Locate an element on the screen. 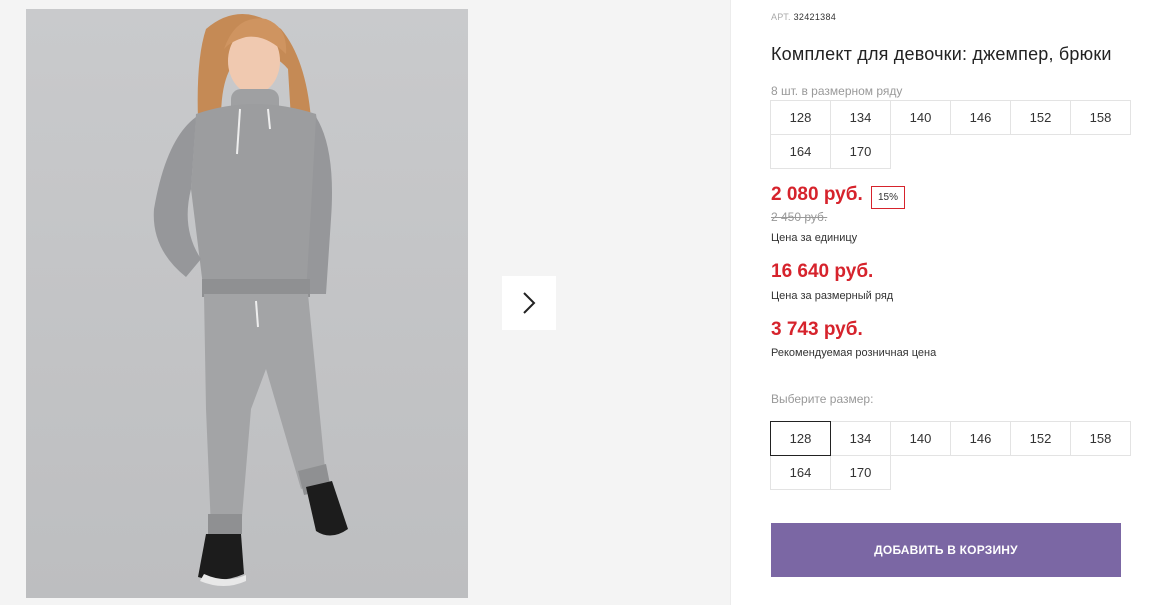  article-number: АРТ. 32421384 is located at coordinates (803, 17).